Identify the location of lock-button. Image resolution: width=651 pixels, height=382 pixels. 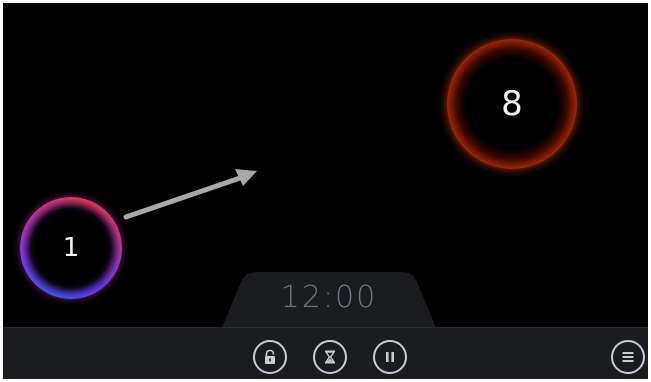
(270, 357).